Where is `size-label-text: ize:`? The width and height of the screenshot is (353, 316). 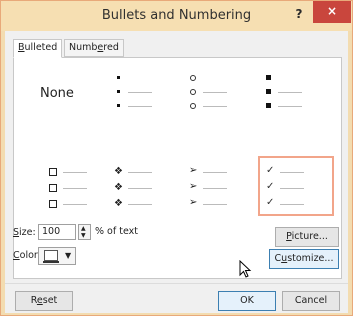
size-label-text: ize: is located at coordinates (27, 232).